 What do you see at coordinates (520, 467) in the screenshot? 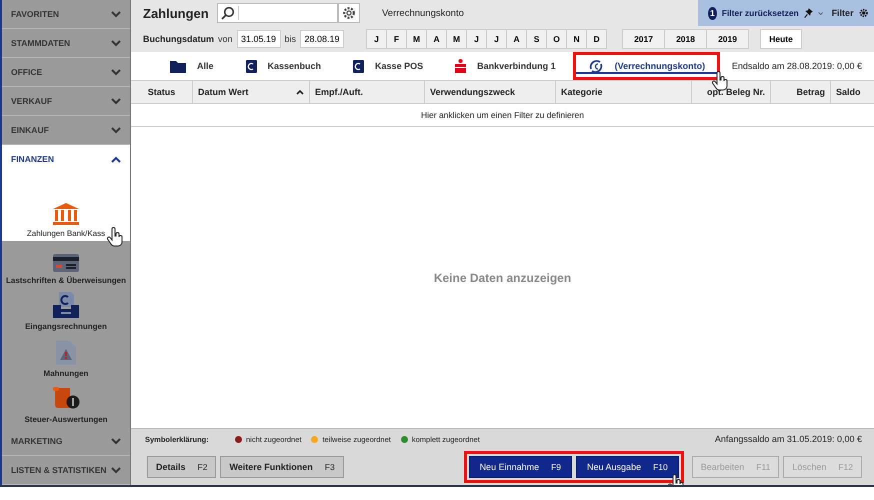
I see `function-button: Neu Einnahme F9` at bounding box center [520, 467].